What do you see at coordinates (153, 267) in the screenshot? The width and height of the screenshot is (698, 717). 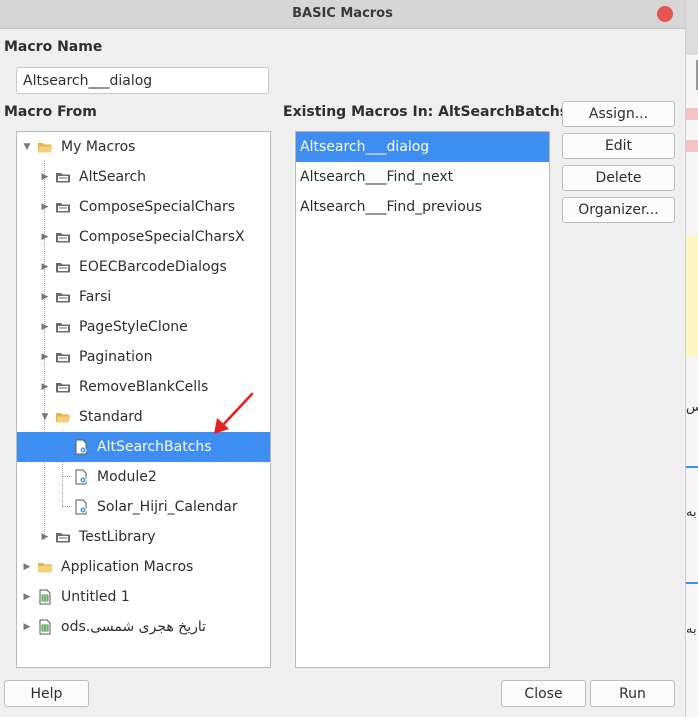 I see `tree-item-label: EOECBarcodeDialogs` at bounding box center [153, 267].